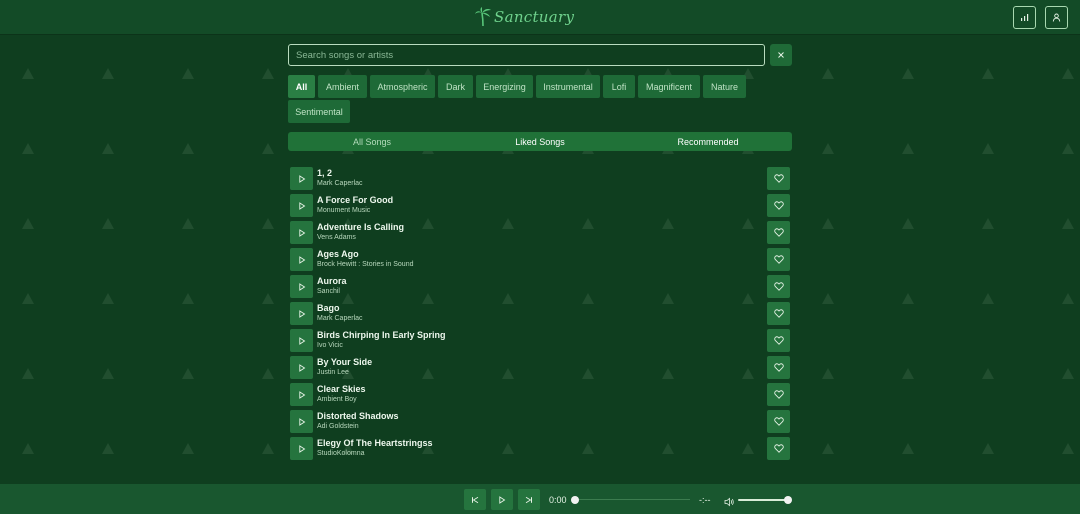  I want to click on song-title: A Force For Good, so click(355, 200).